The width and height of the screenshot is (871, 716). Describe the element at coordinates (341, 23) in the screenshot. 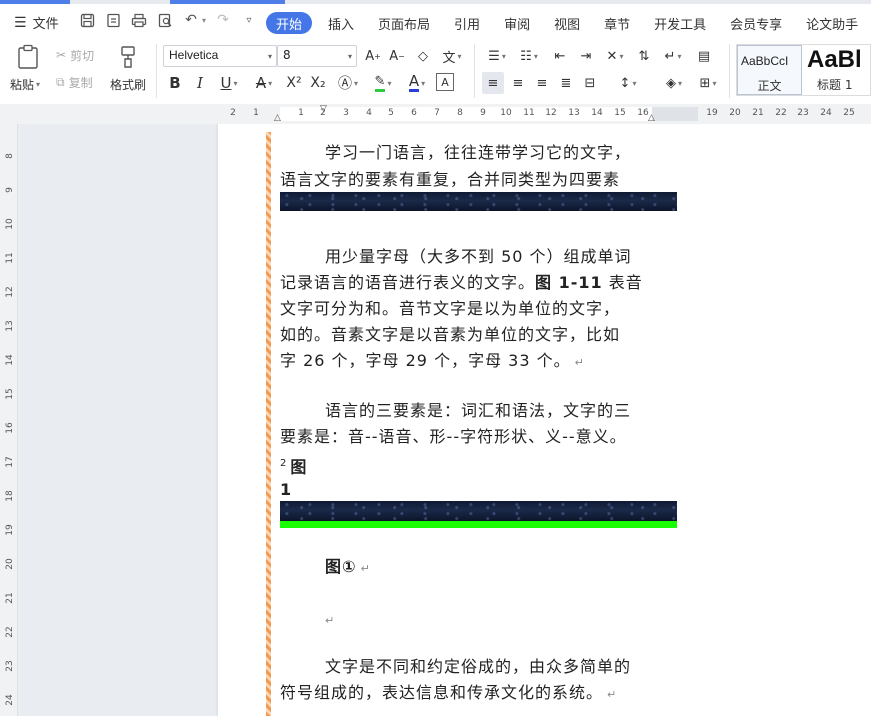

I see `tab-insert: 插入` at that location.